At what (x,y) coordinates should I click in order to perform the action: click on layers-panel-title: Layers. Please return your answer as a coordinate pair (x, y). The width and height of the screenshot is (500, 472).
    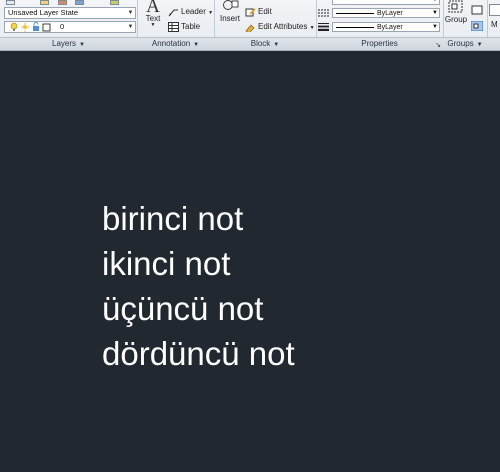
    Looking at the image, I should click on (64, 43).